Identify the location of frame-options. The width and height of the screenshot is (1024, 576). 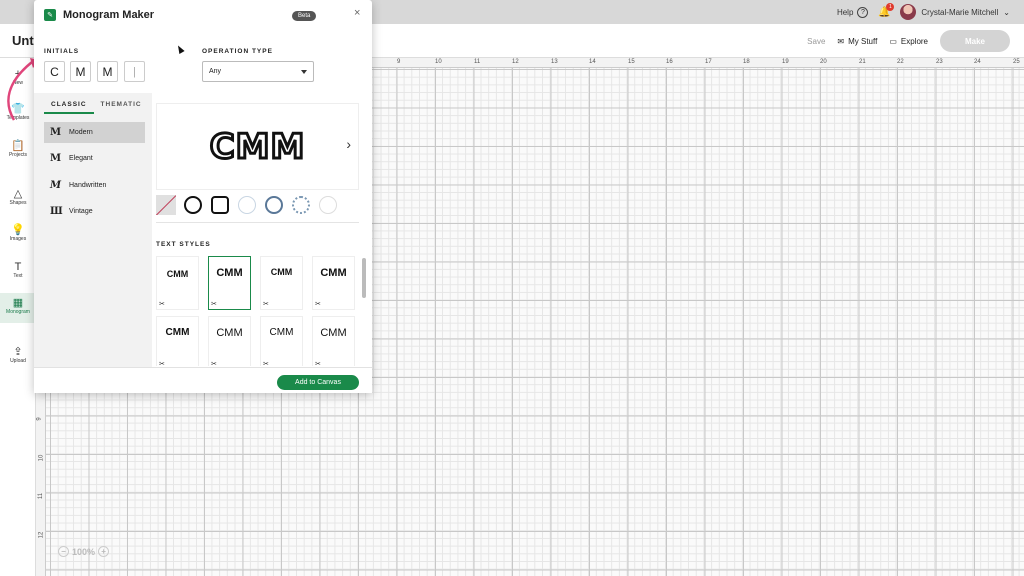
(247, 205).